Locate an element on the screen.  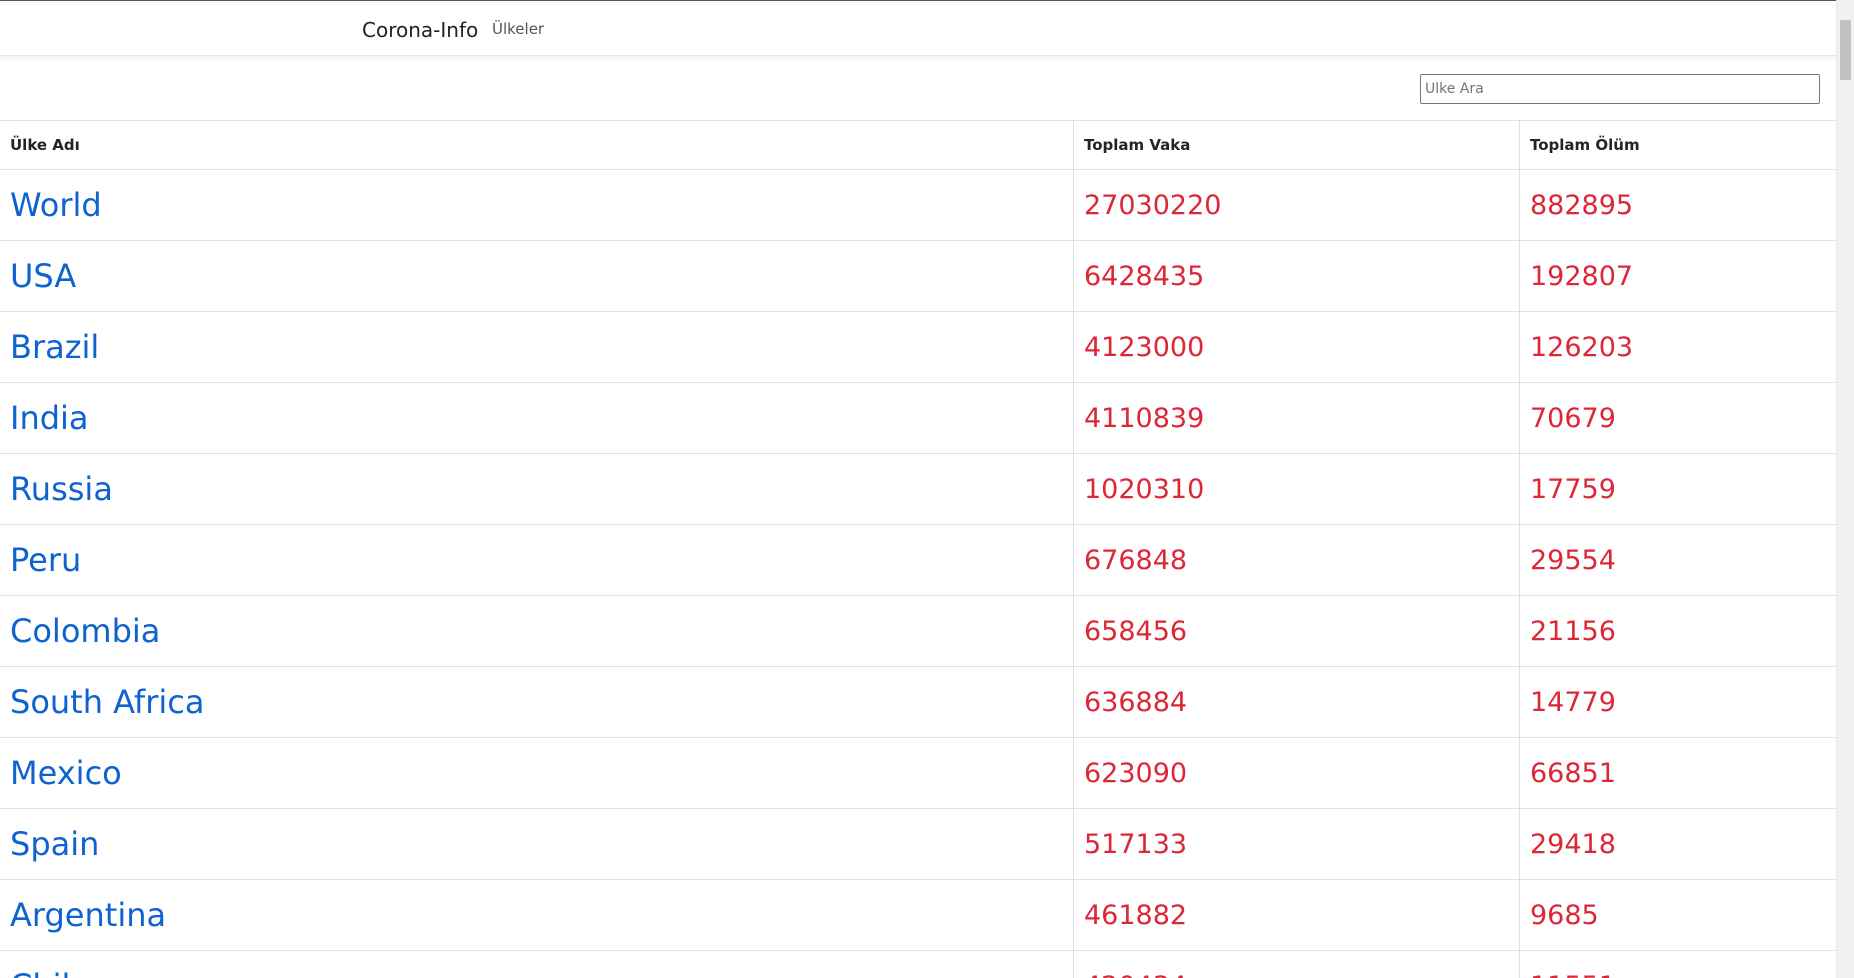
table-row: Brazil 4123000 126203 is located at coordinates (918, 347).